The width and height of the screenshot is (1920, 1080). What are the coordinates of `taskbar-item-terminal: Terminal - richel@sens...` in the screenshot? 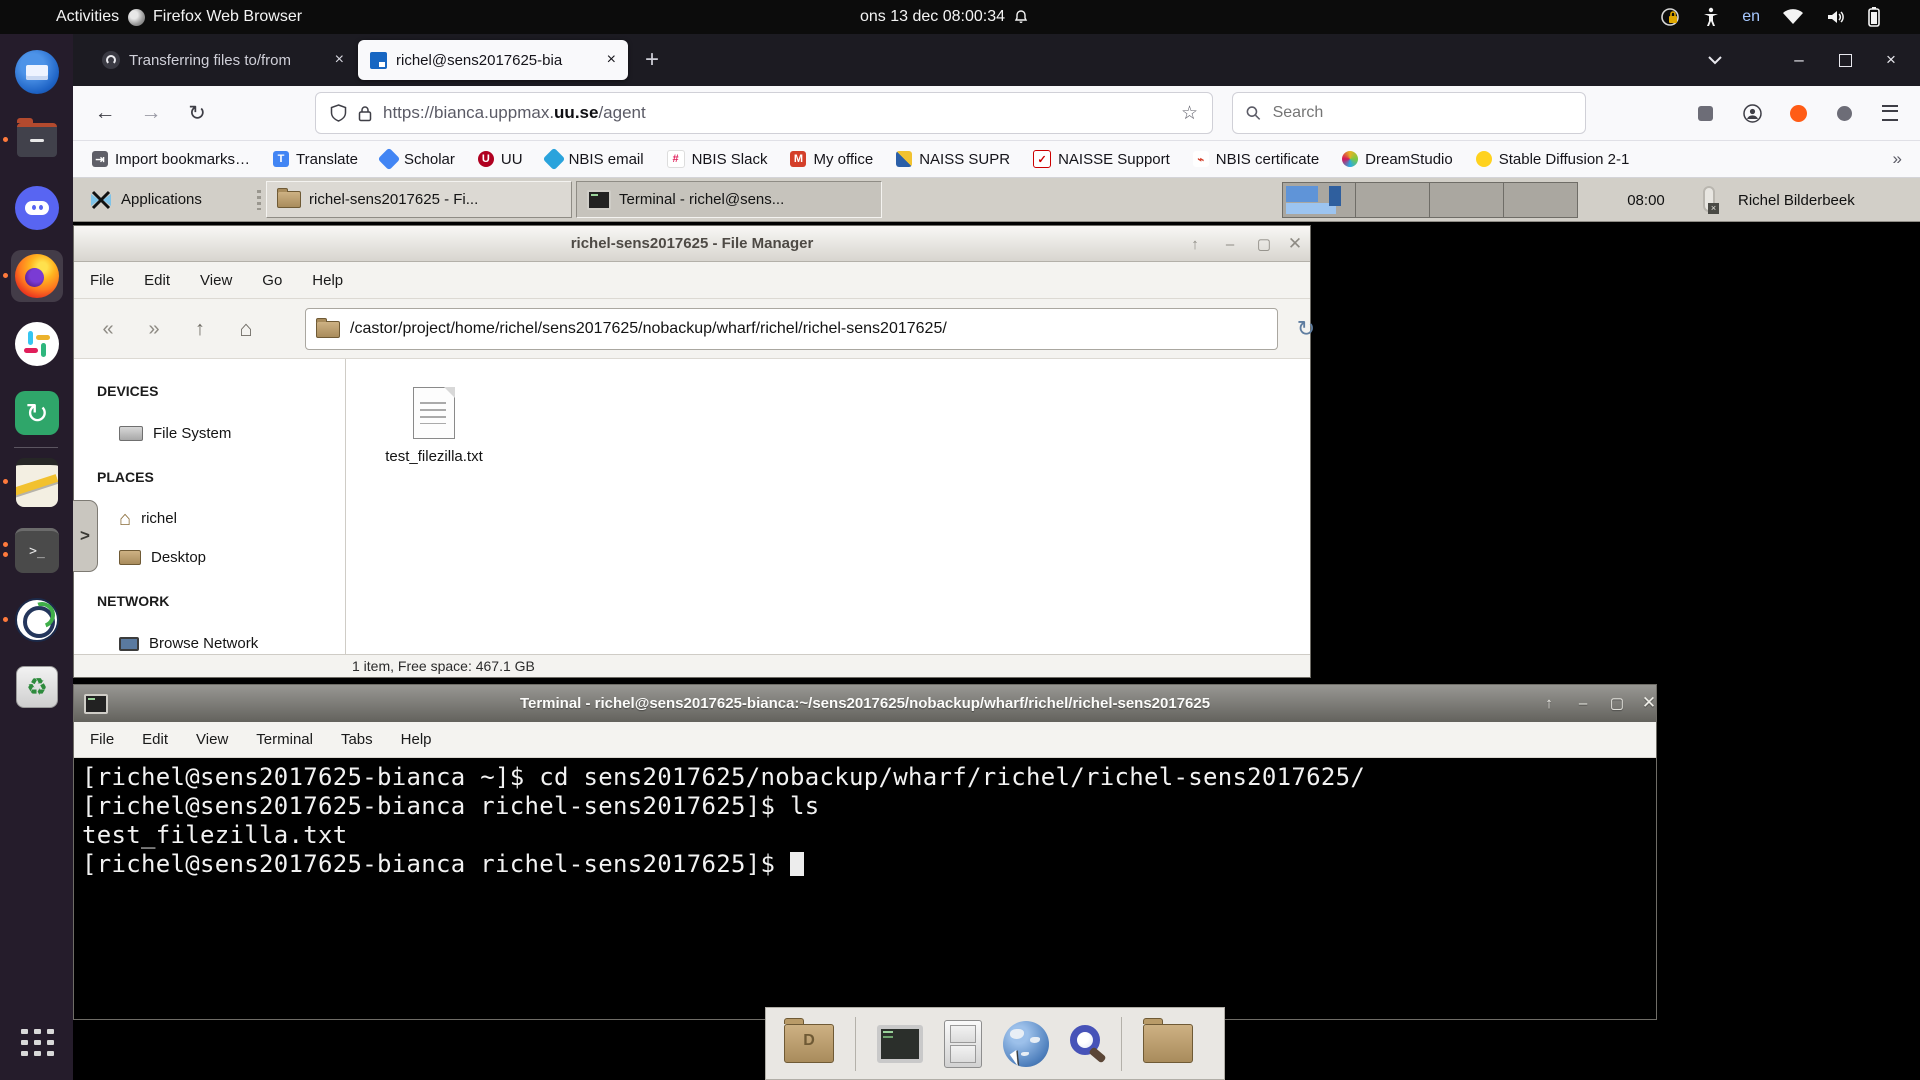 It's located at (729, 199).